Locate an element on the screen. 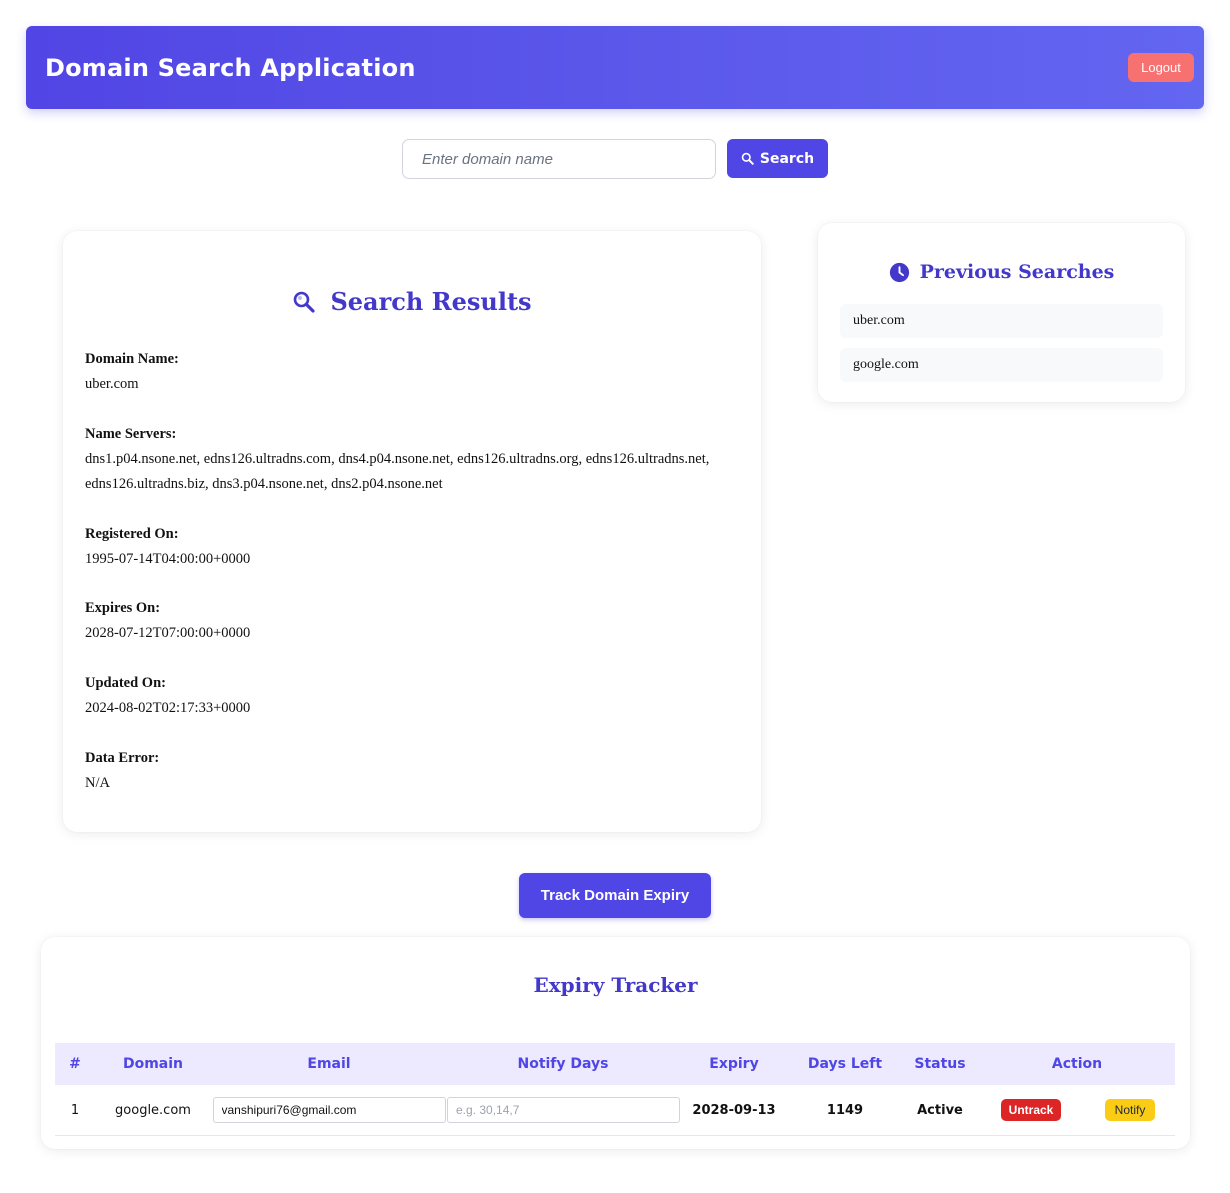 The width and height of the screenshot is (1230, 1193). column-header-email: Email is located at coordinates (329, 1064).